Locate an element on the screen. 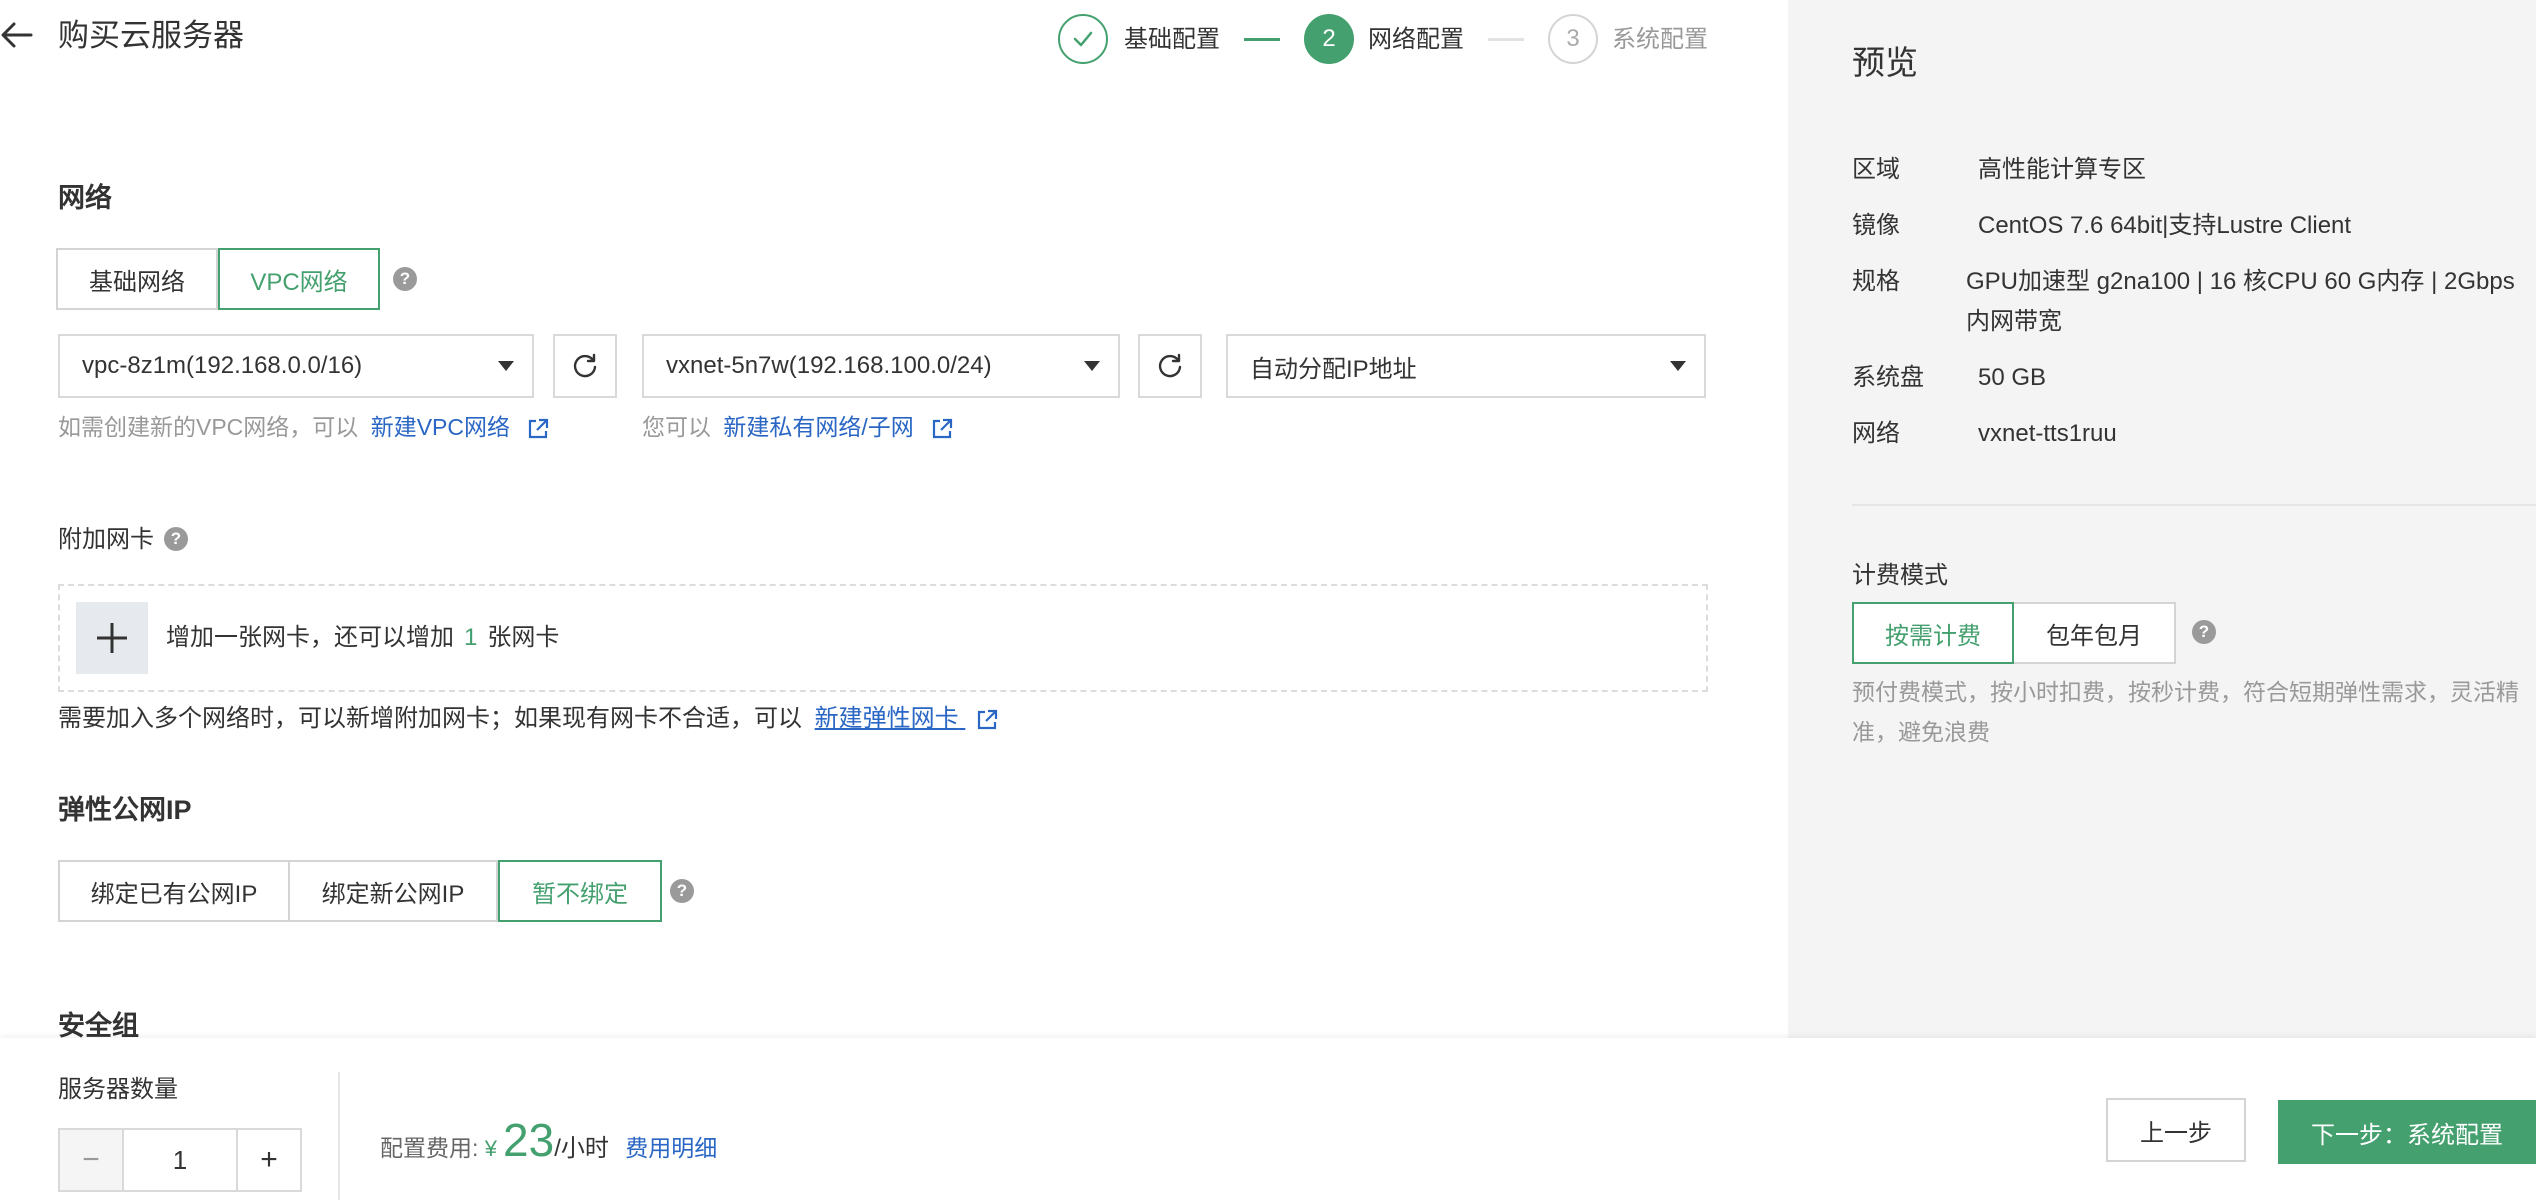  preview-row-image: 镜像 CentOS 7.6 64bit|支持Lustre Client is located at coordinates (2192, 226).